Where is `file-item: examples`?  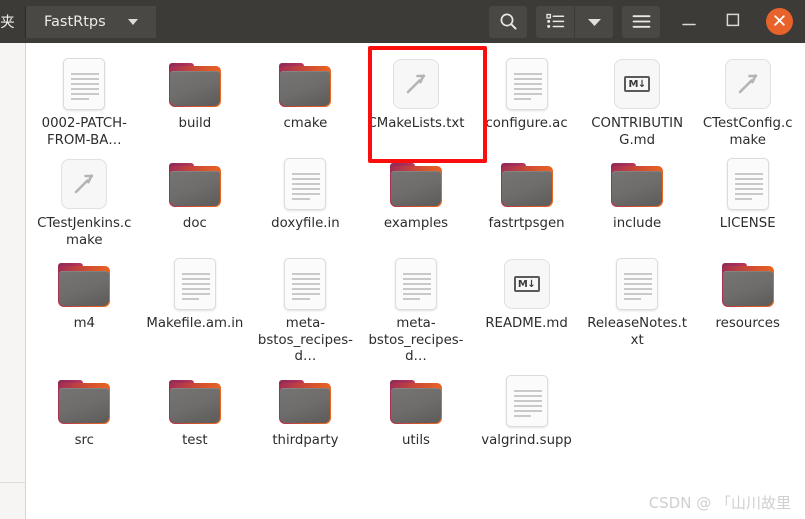 file-item: examples is located at coordinates (416, 199).